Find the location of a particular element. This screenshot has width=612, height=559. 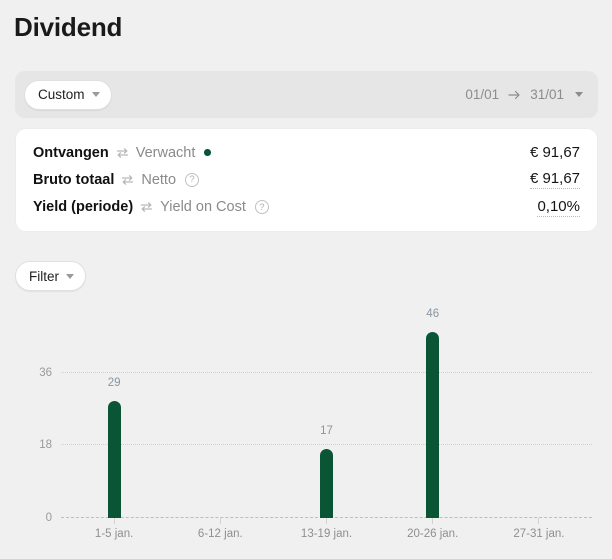

summary-value-gross: € 91,67 is located at coordinates (554, 180).